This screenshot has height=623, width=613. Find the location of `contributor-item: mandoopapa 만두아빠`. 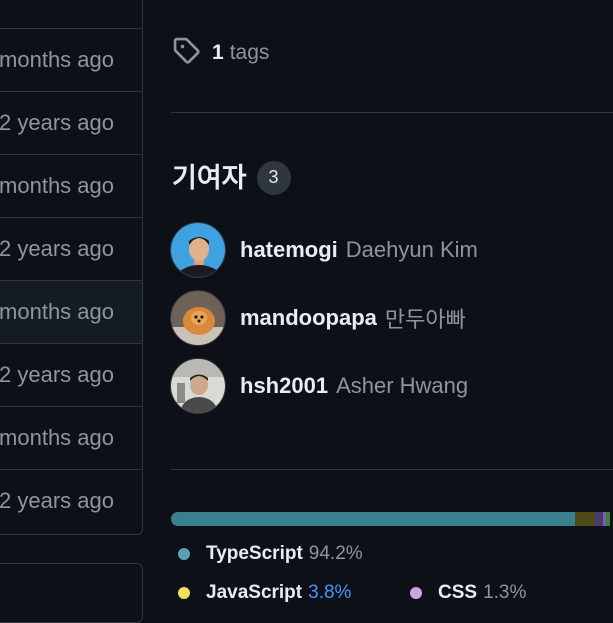

contributor-item: mandoopapa 만두아빠 is located at coordinates (318, 318).